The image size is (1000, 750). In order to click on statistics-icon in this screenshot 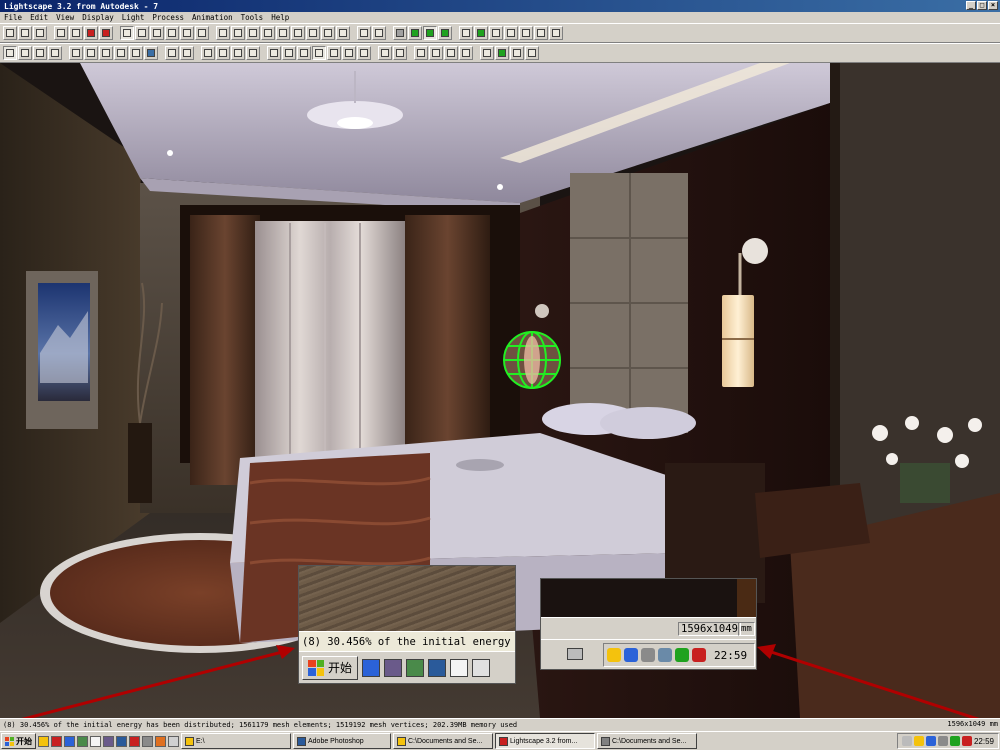, I will do `click(541, 33)`.